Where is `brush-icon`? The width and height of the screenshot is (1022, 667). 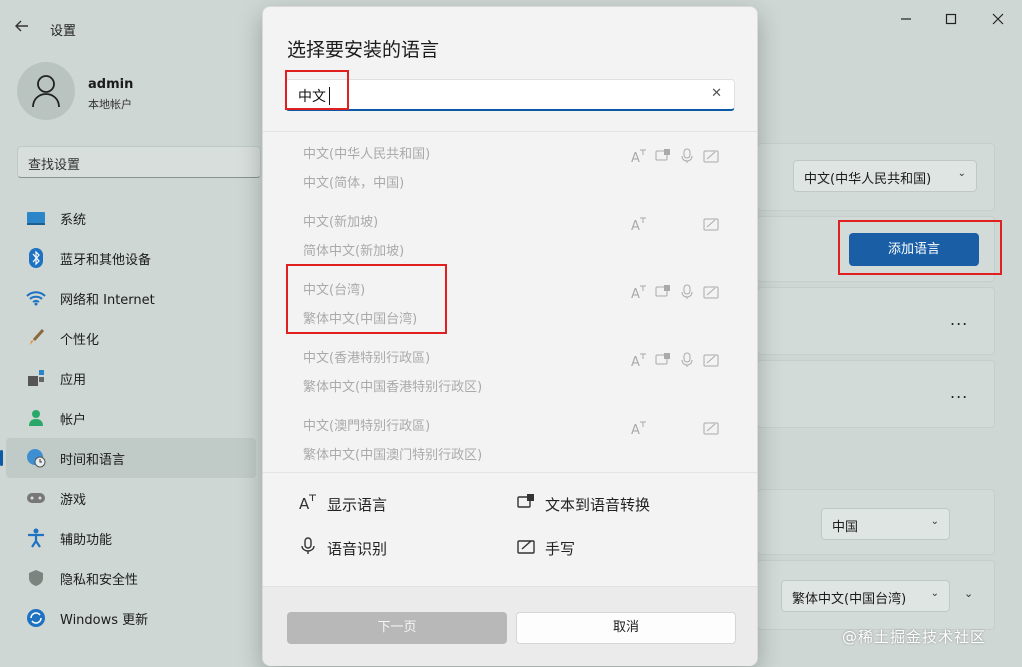
brush-icon is located at coordinates (36, 338).